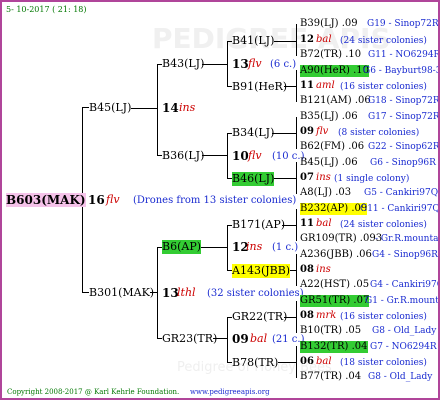  Describe the element at coordinates (383, 363) in the screenshot. I see `l4-note: (18 sister colonies)` at that location.